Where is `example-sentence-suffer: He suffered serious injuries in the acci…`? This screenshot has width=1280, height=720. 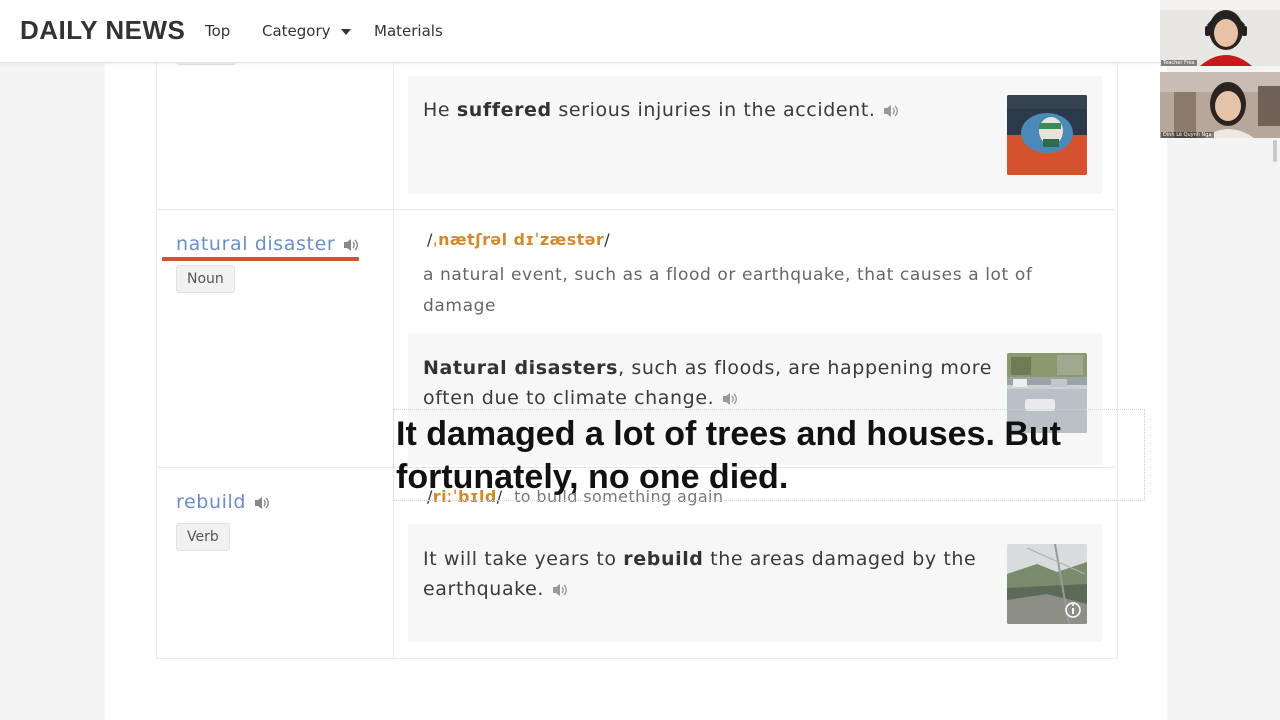
example-sentence-suffer: He suffered serious injuries in the acci… is located at coordinates (710, 110).